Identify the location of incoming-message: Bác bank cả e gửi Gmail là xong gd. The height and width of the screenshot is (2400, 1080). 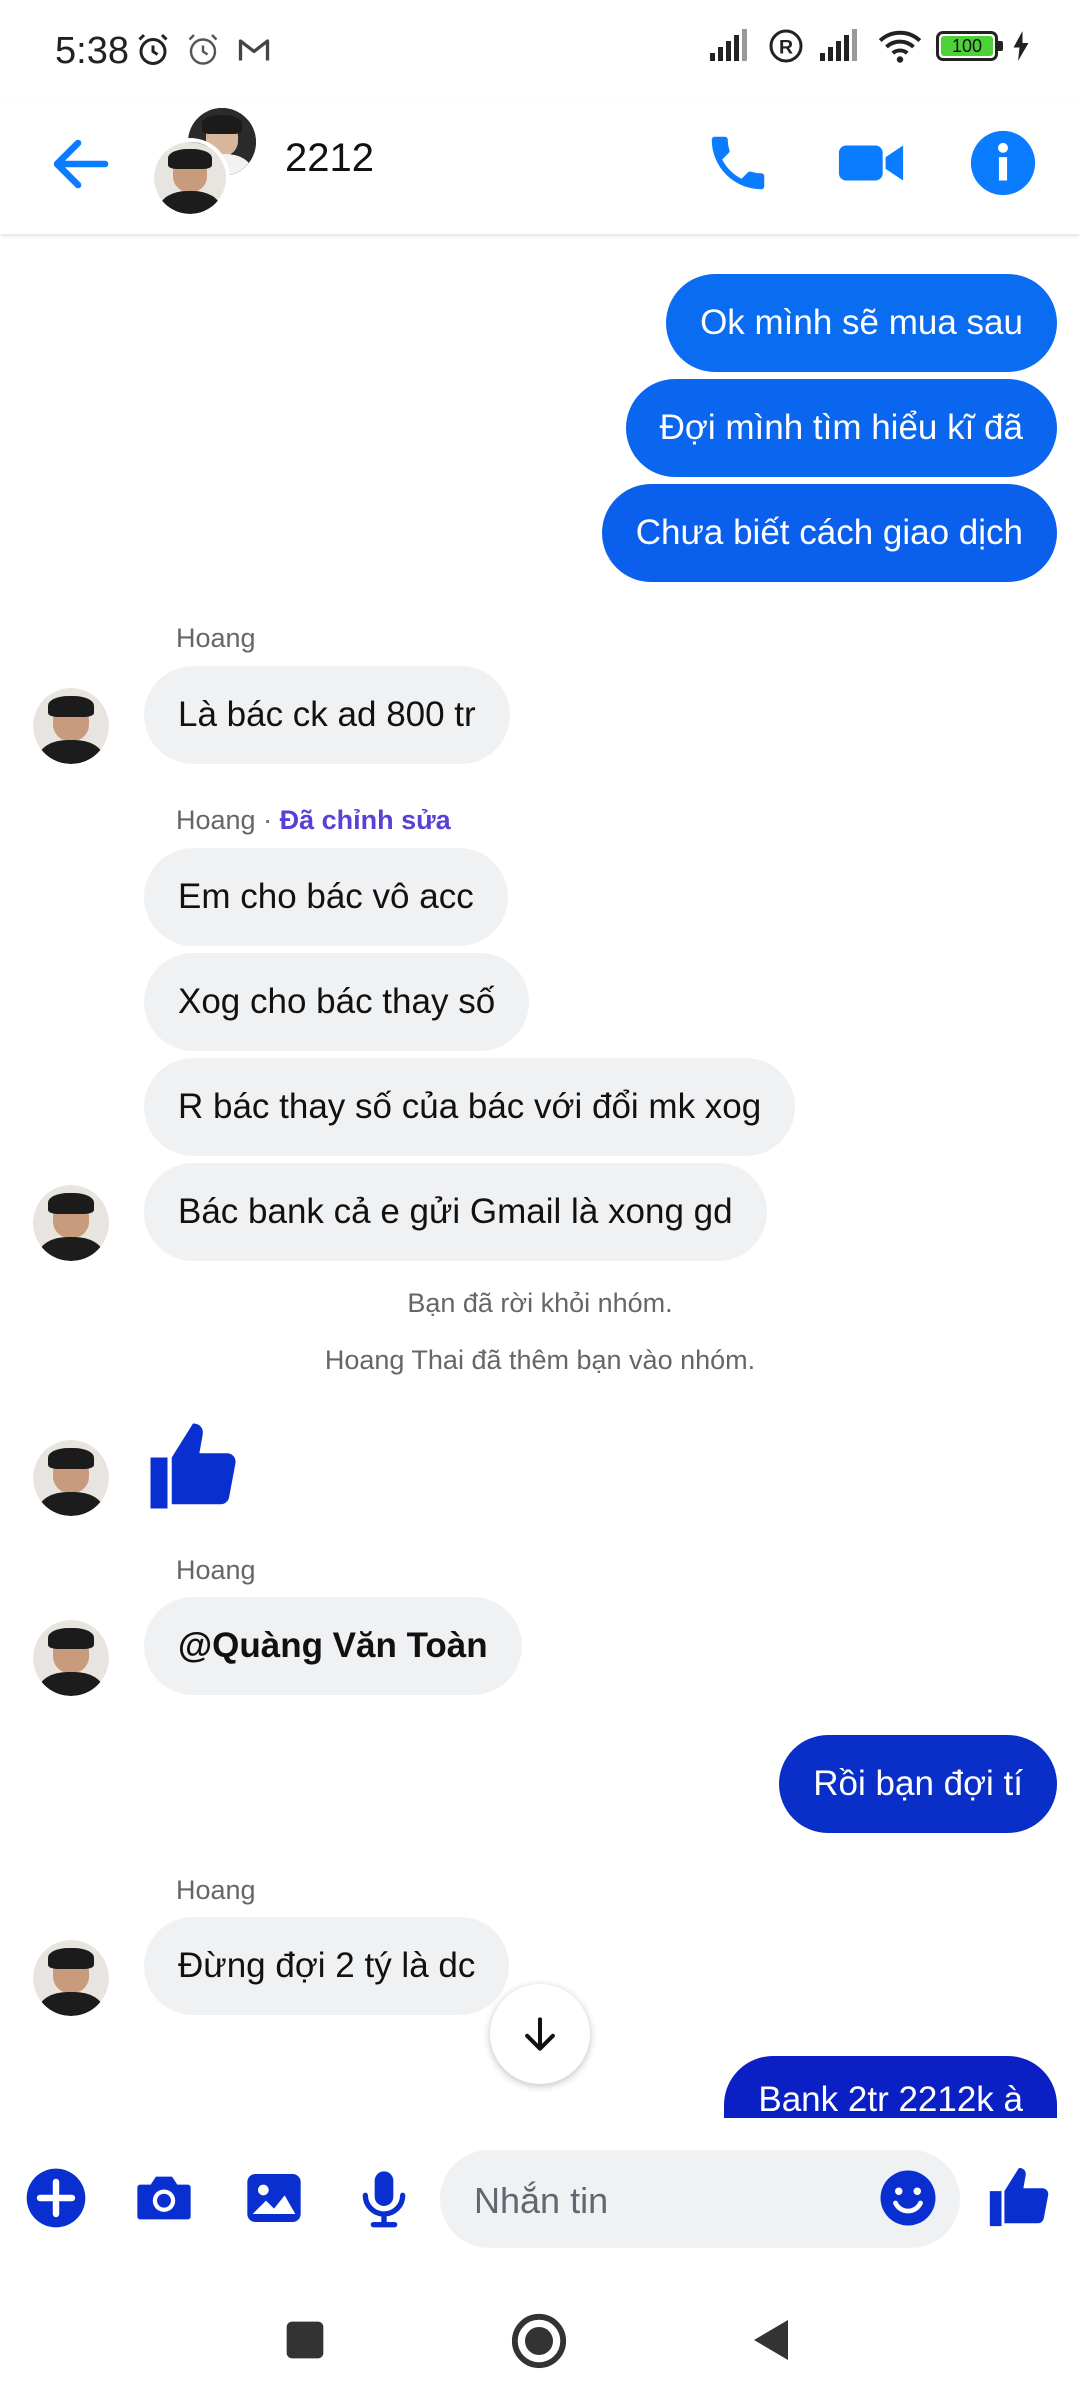
(455, 1212).